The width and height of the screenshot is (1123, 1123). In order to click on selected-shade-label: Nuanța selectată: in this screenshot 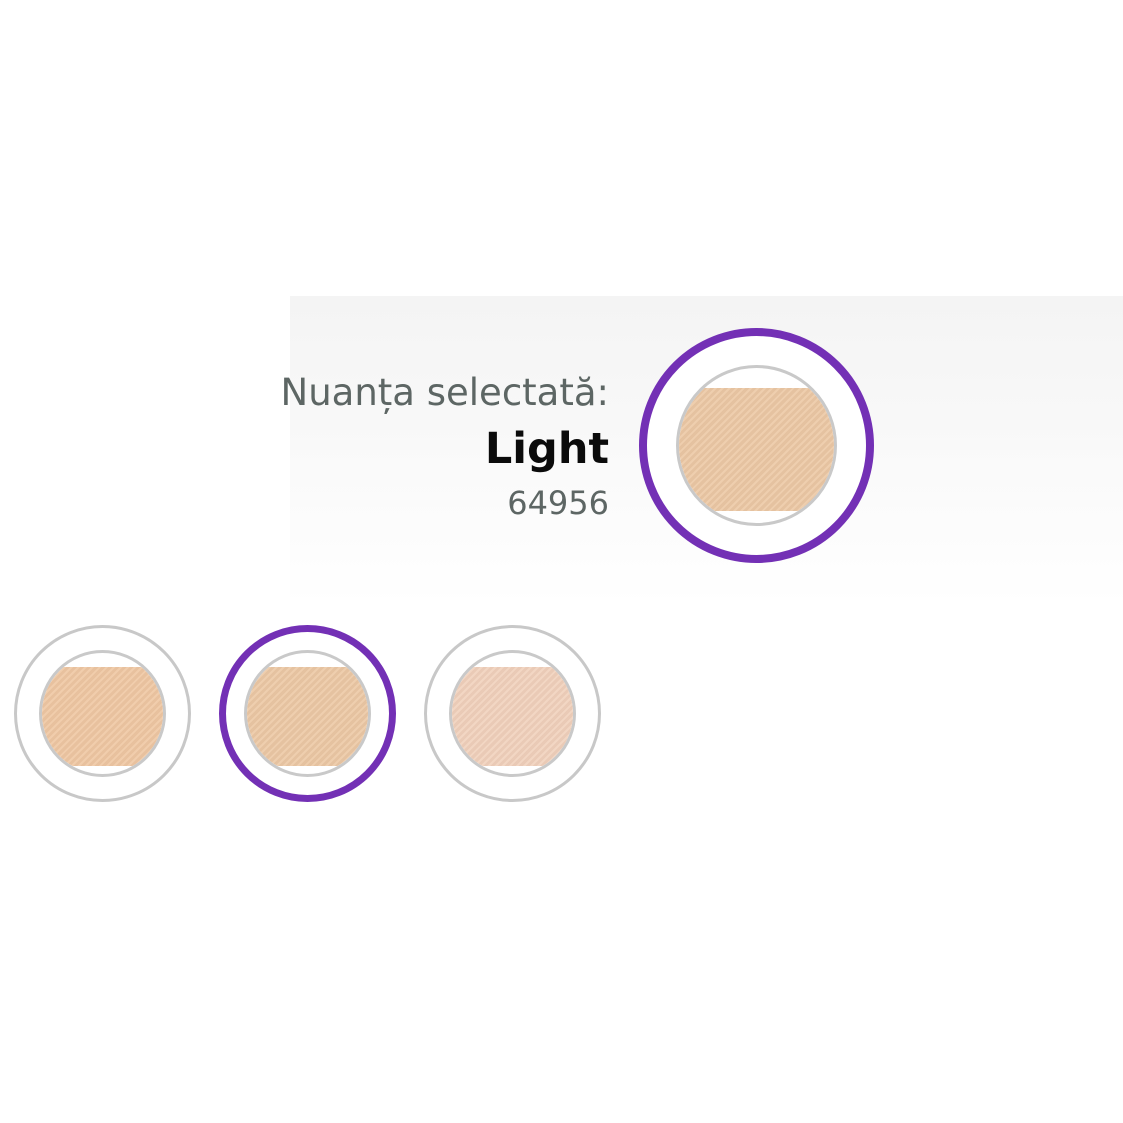, I will do `click(444, 392)`.